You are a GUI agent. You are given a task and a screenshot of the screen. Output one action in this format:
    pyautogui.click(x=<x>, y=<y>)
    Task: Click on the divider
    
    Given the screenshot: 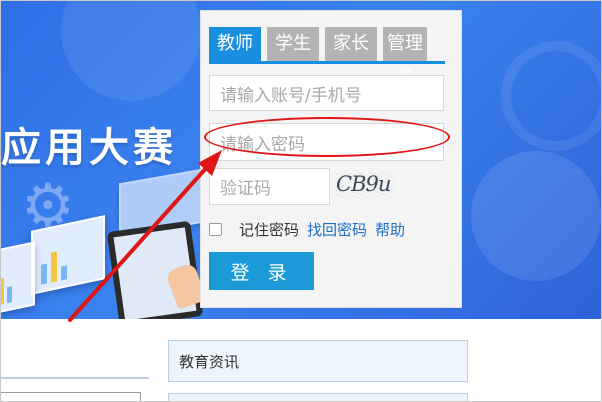 What is the action you would take?
    pyautogui.click(x=75, y=378)
    